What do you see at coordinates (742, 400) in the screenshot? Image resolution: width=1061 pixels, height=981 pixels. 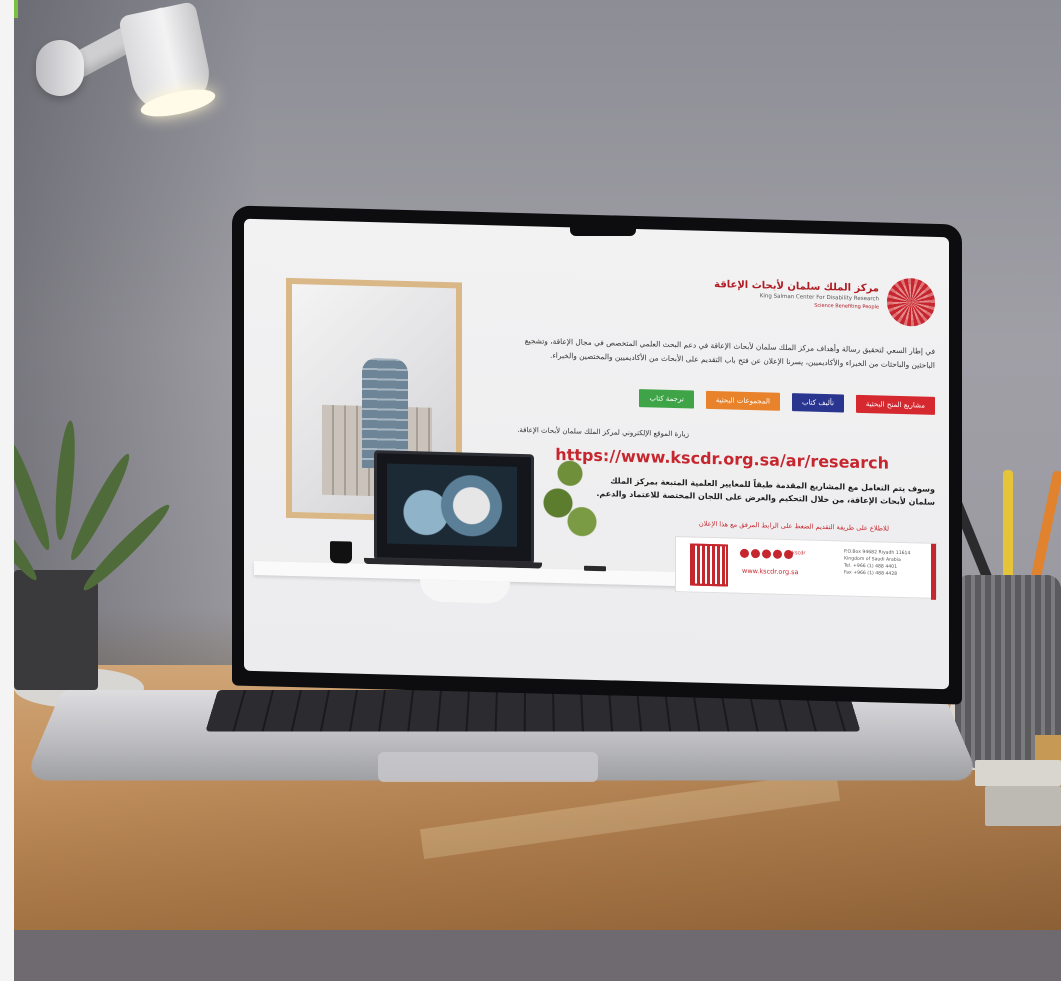 I see `research-groups-button: المجموعات البحثية` at bounding box center [742, 400].